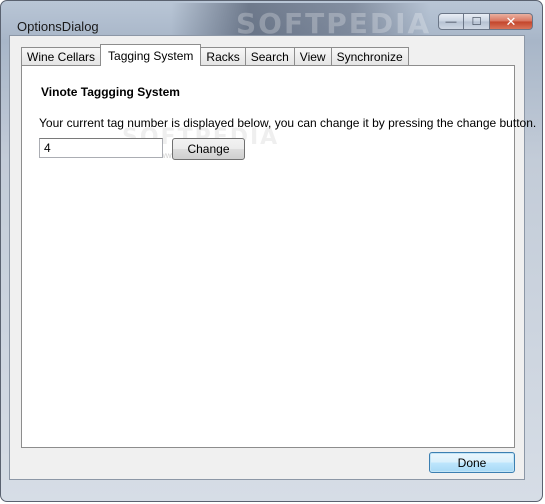 This screenshot has height=504, width=545. I want to click on close-button: ✕, so click(511, 21).